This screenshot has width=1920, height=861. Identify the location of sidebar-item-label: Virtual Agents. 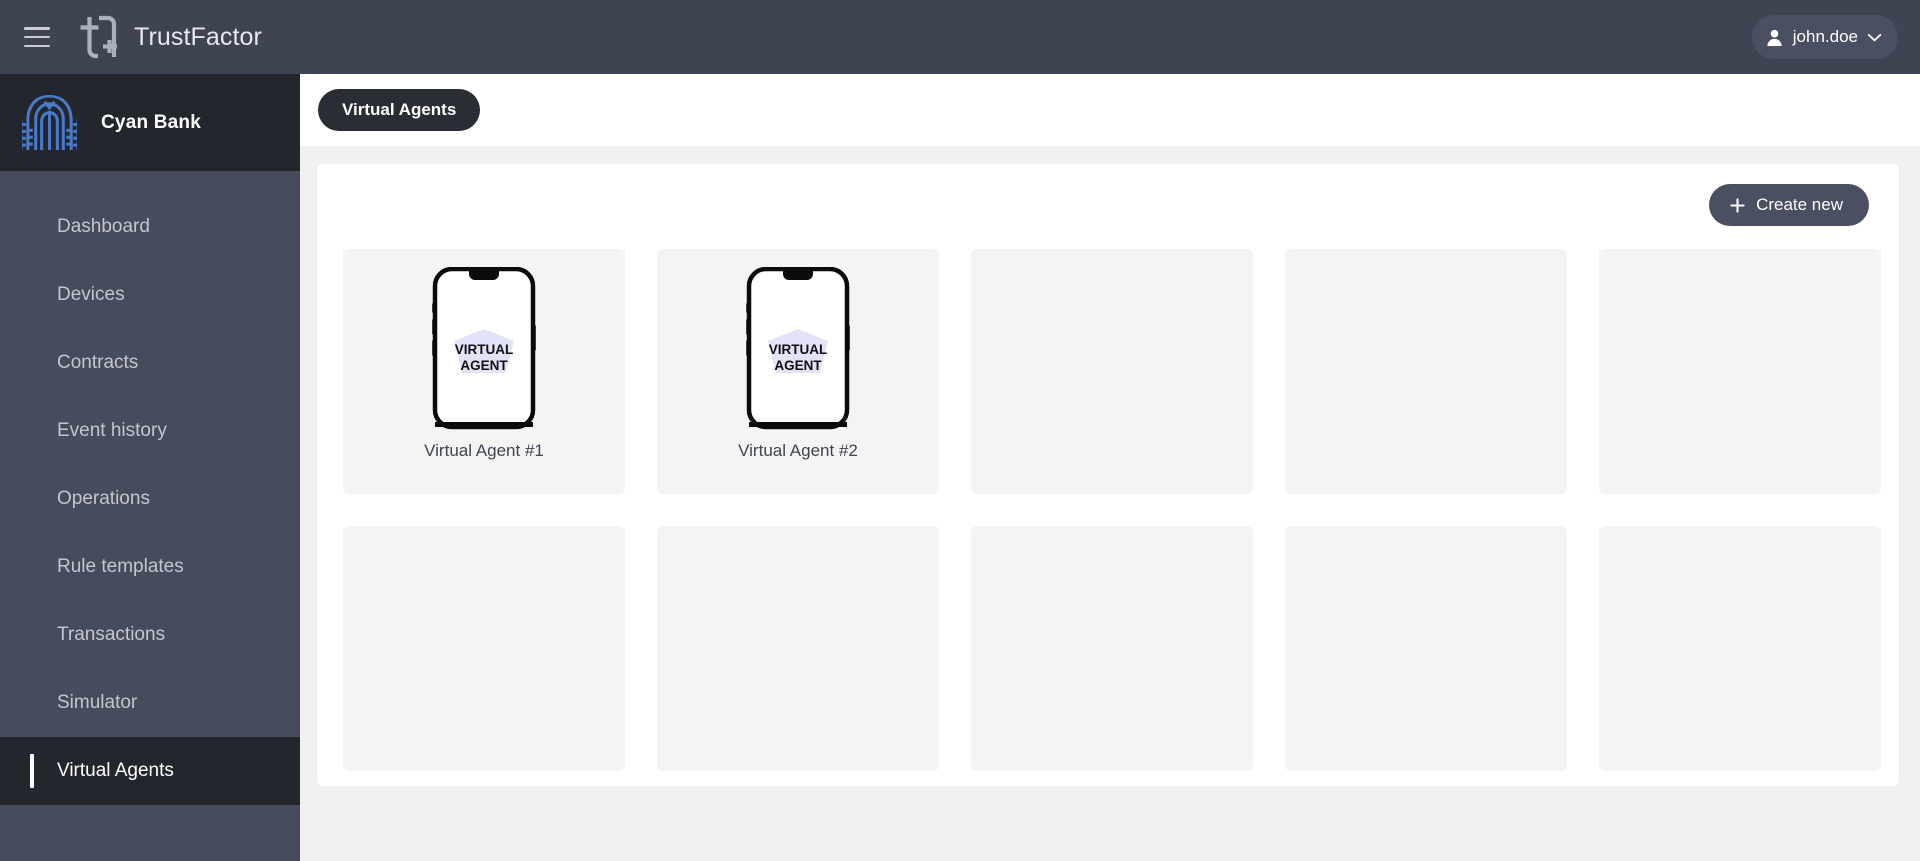
(115, 770).